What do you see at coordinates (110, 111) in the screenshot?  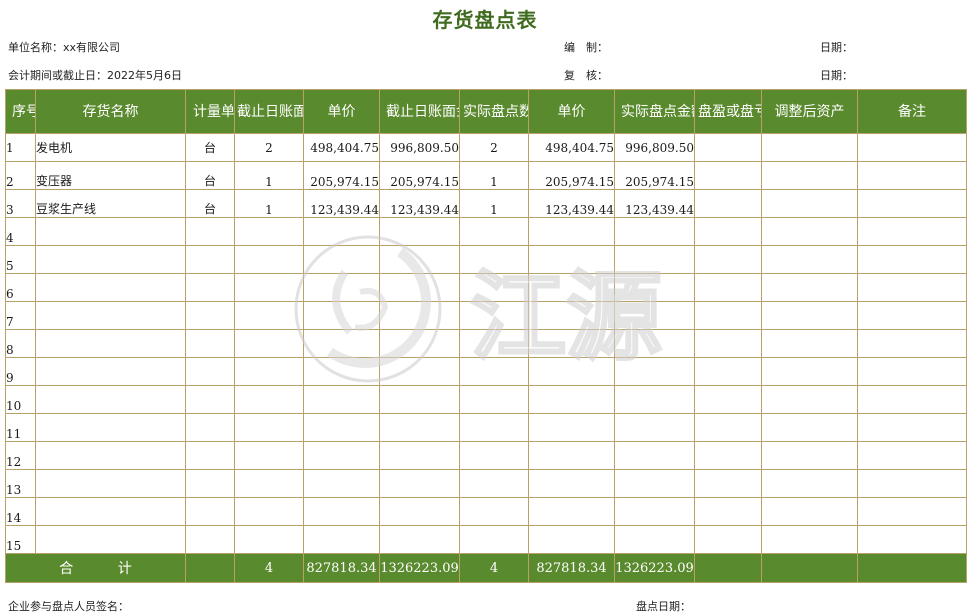 I see `header-name: 存货名称` at bounding box center [110, 111].